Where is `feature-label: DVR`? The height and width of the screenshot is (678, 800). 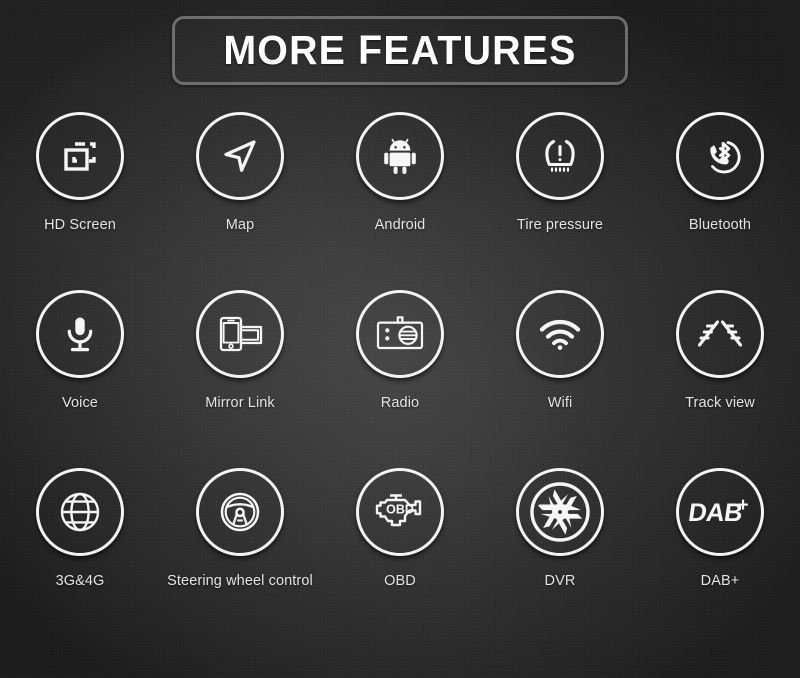
feature-label: DVR is located at coordinates (560, 581).